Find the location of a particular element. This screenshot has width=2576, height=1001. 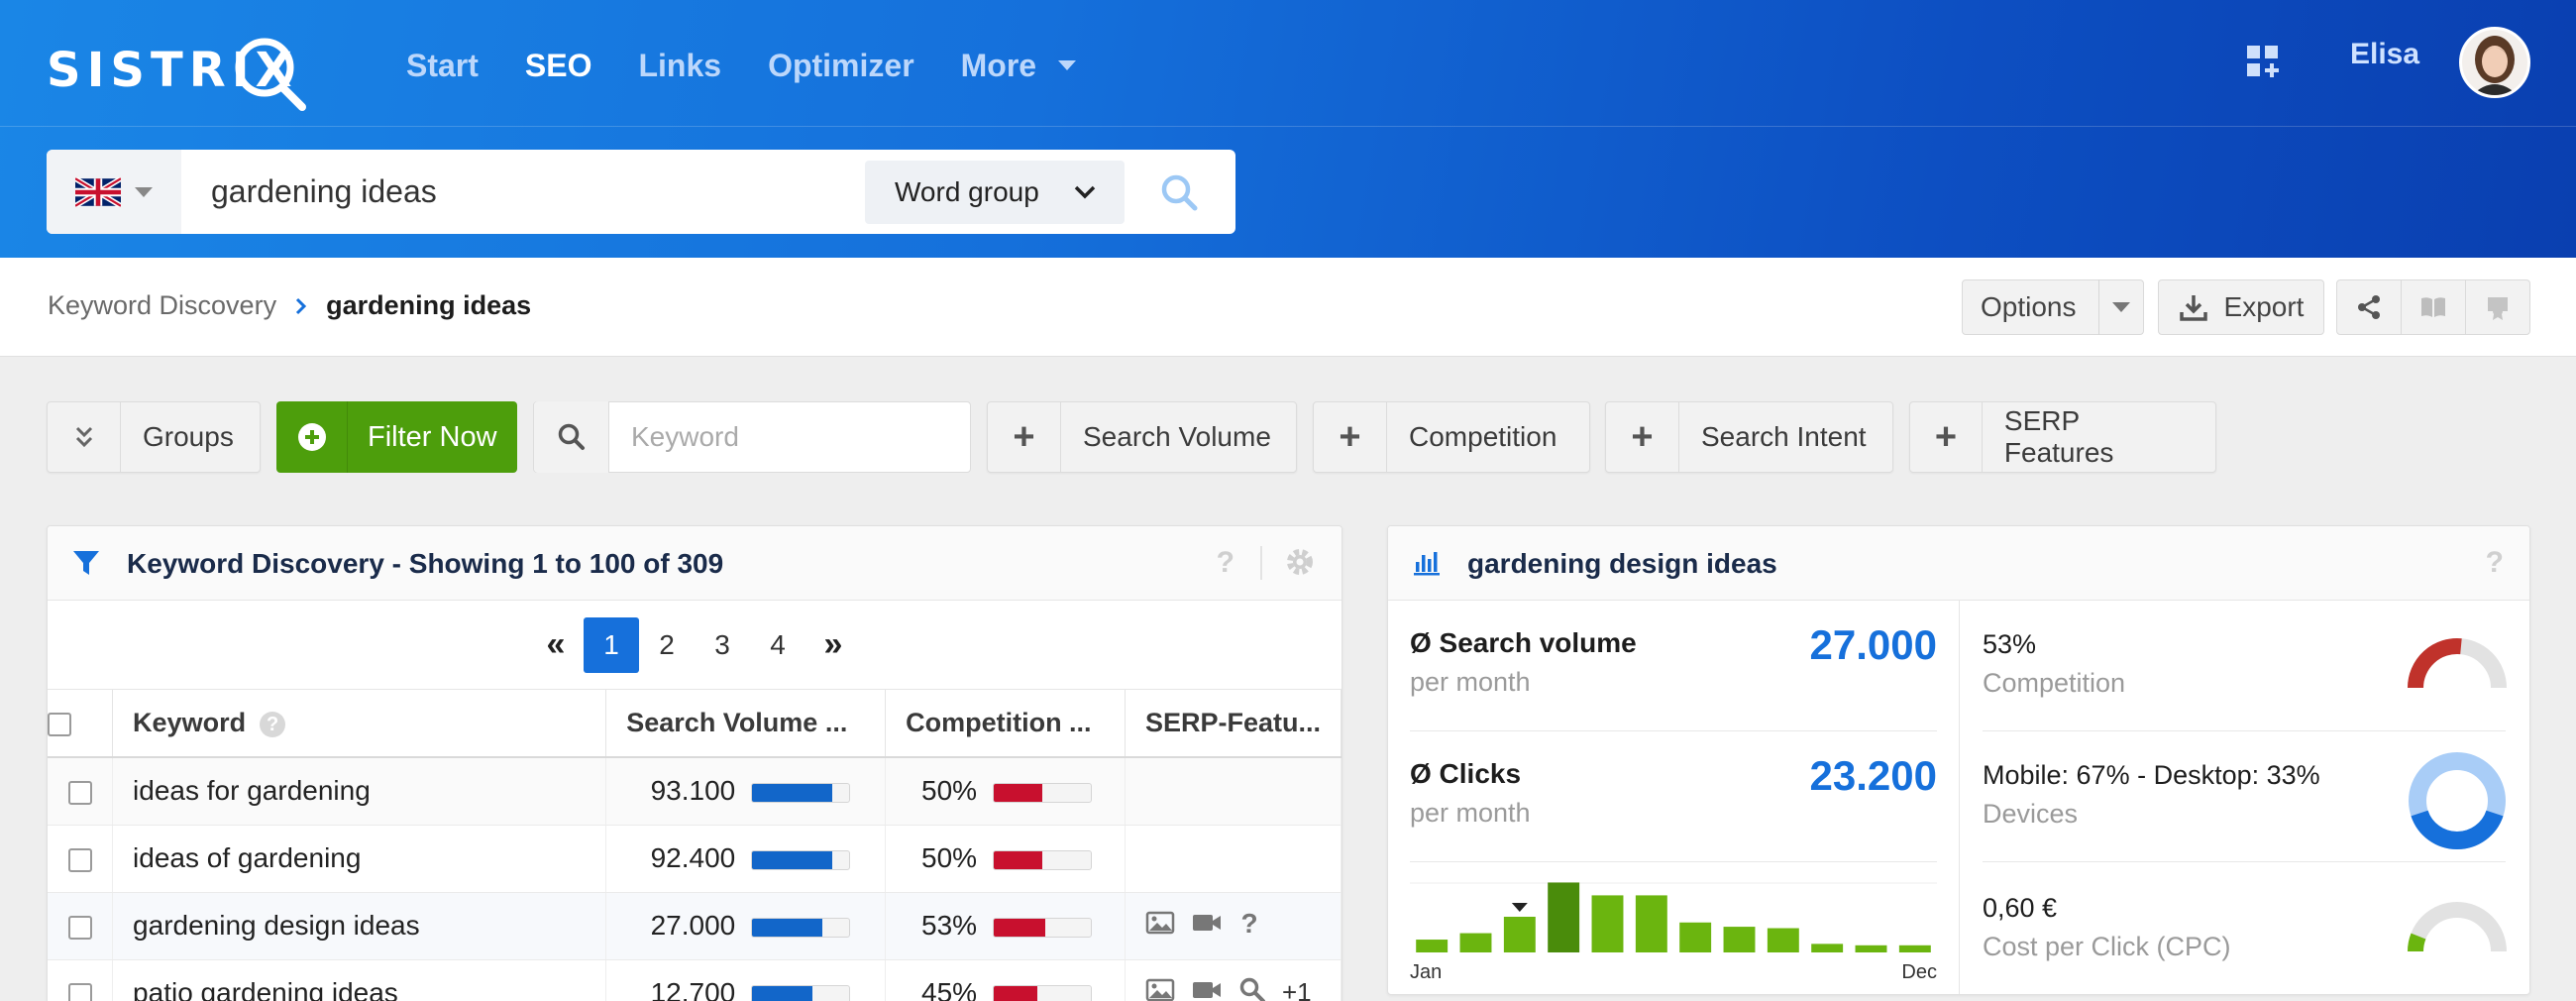

breadcrumb-current: gardening ideas is located at coordinates (429, 305).